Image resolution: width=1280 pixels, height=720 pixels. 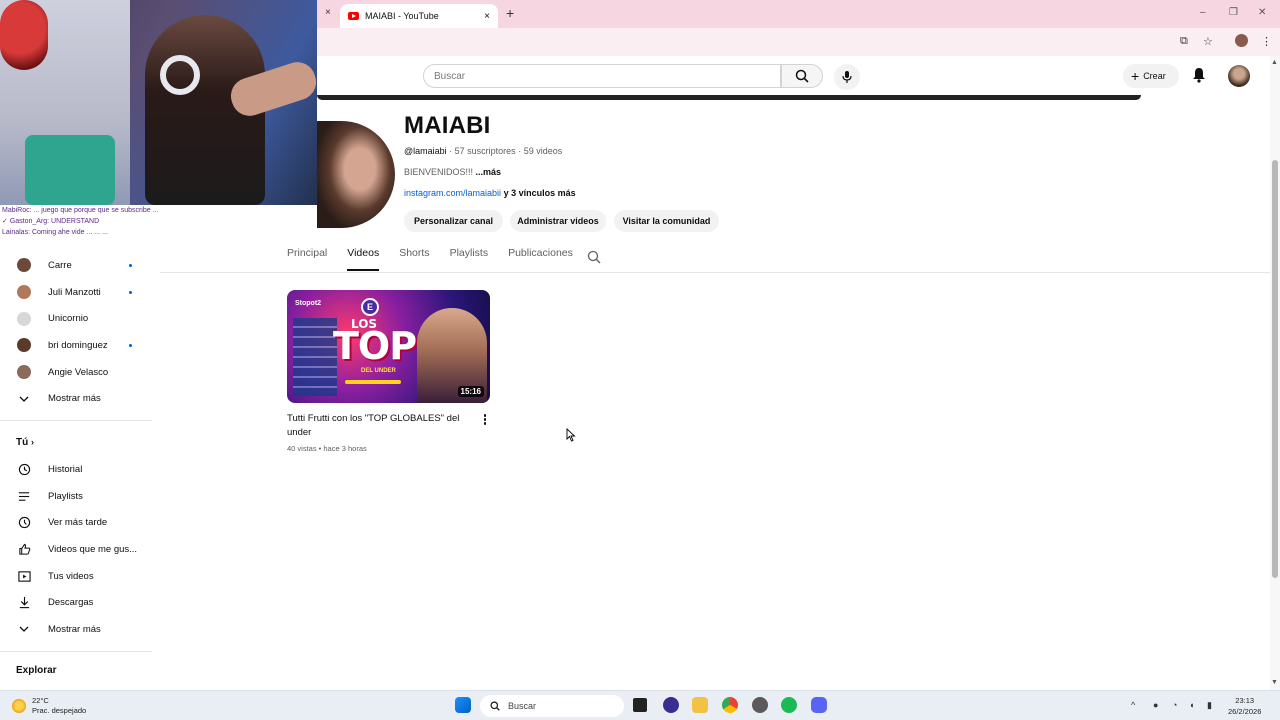 What do you see at coordinates (602, 76) in the screenshot?
I see `search-input: Buscar` at bounding box center [602, 76].